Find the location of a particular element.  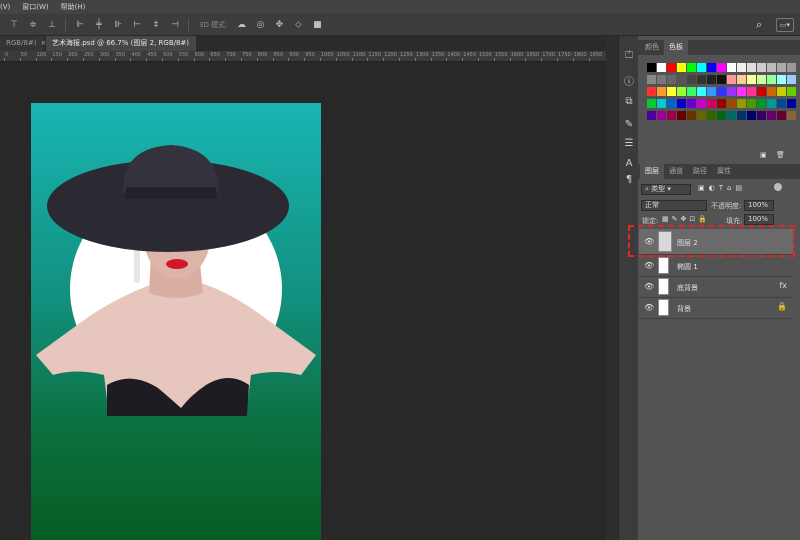

blend-mode-select: 正常 is located at coordinates (674, 205).